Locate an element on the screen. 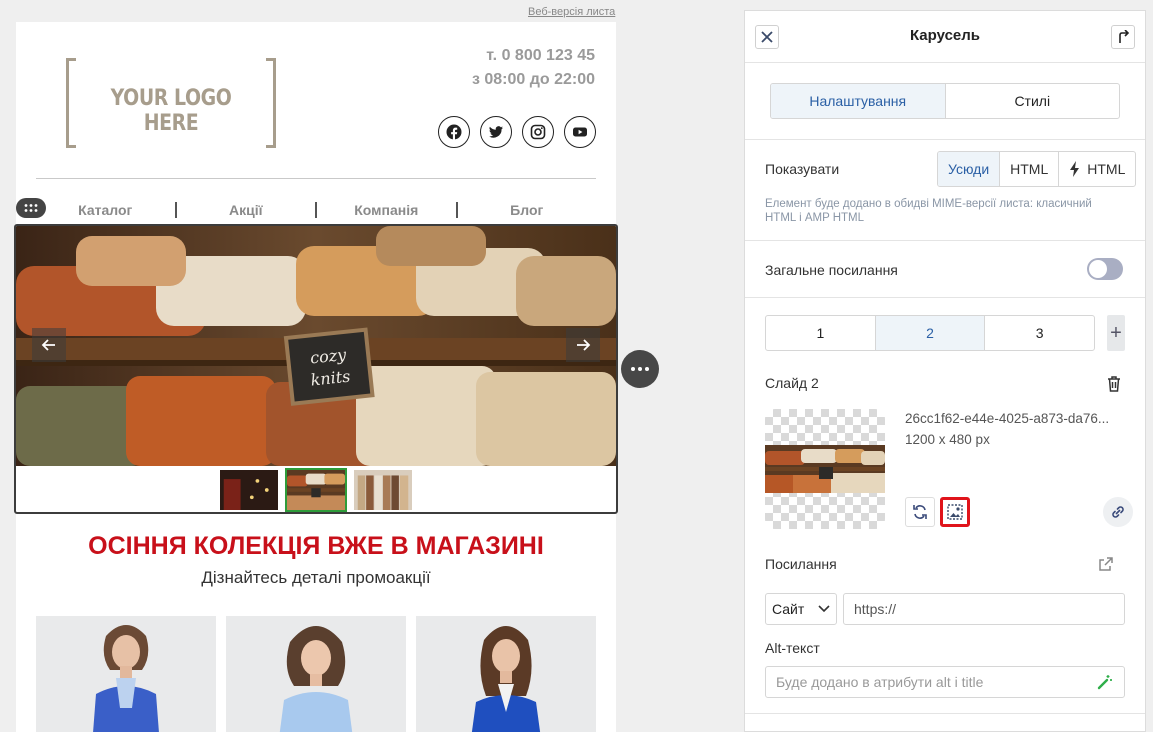 The height and width of the screenshot is (732, 1153). delete-slide-button is located at coordinates (1114, 384).